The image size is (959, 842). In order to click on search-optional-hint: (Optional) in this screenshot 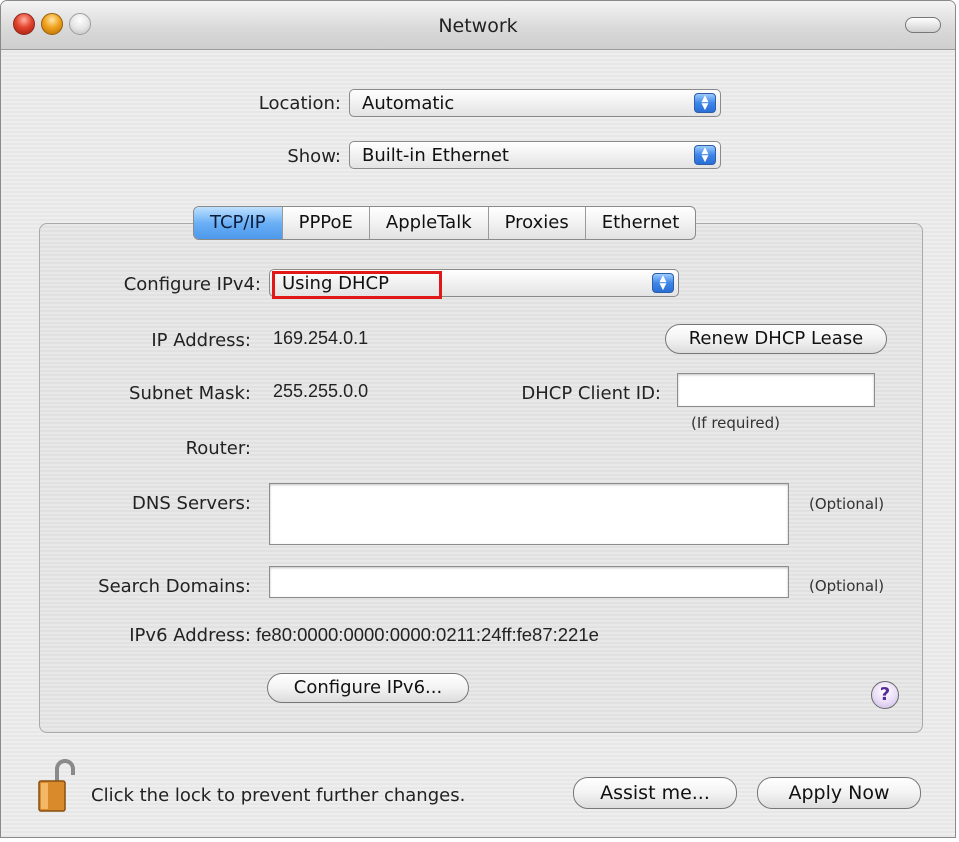, I will do `click(847, 586)`.